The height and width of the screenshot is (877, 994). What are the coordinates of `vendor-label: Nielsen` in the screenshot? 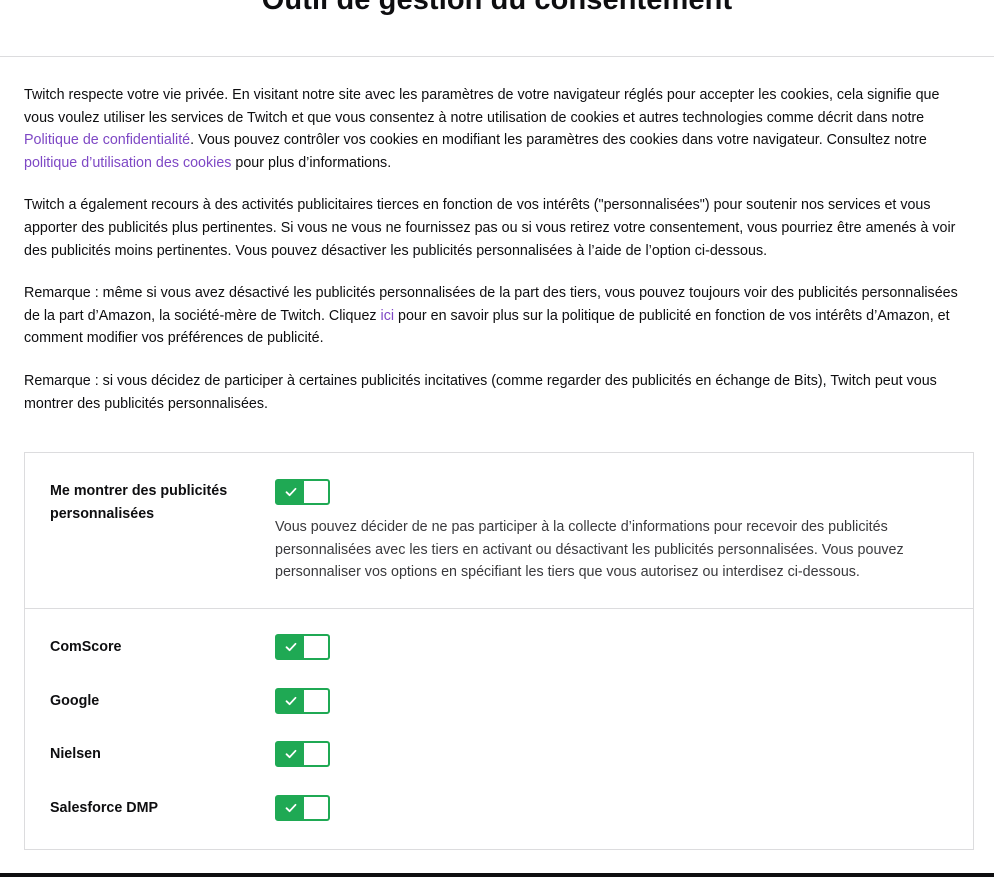 It's located at (75, 754).